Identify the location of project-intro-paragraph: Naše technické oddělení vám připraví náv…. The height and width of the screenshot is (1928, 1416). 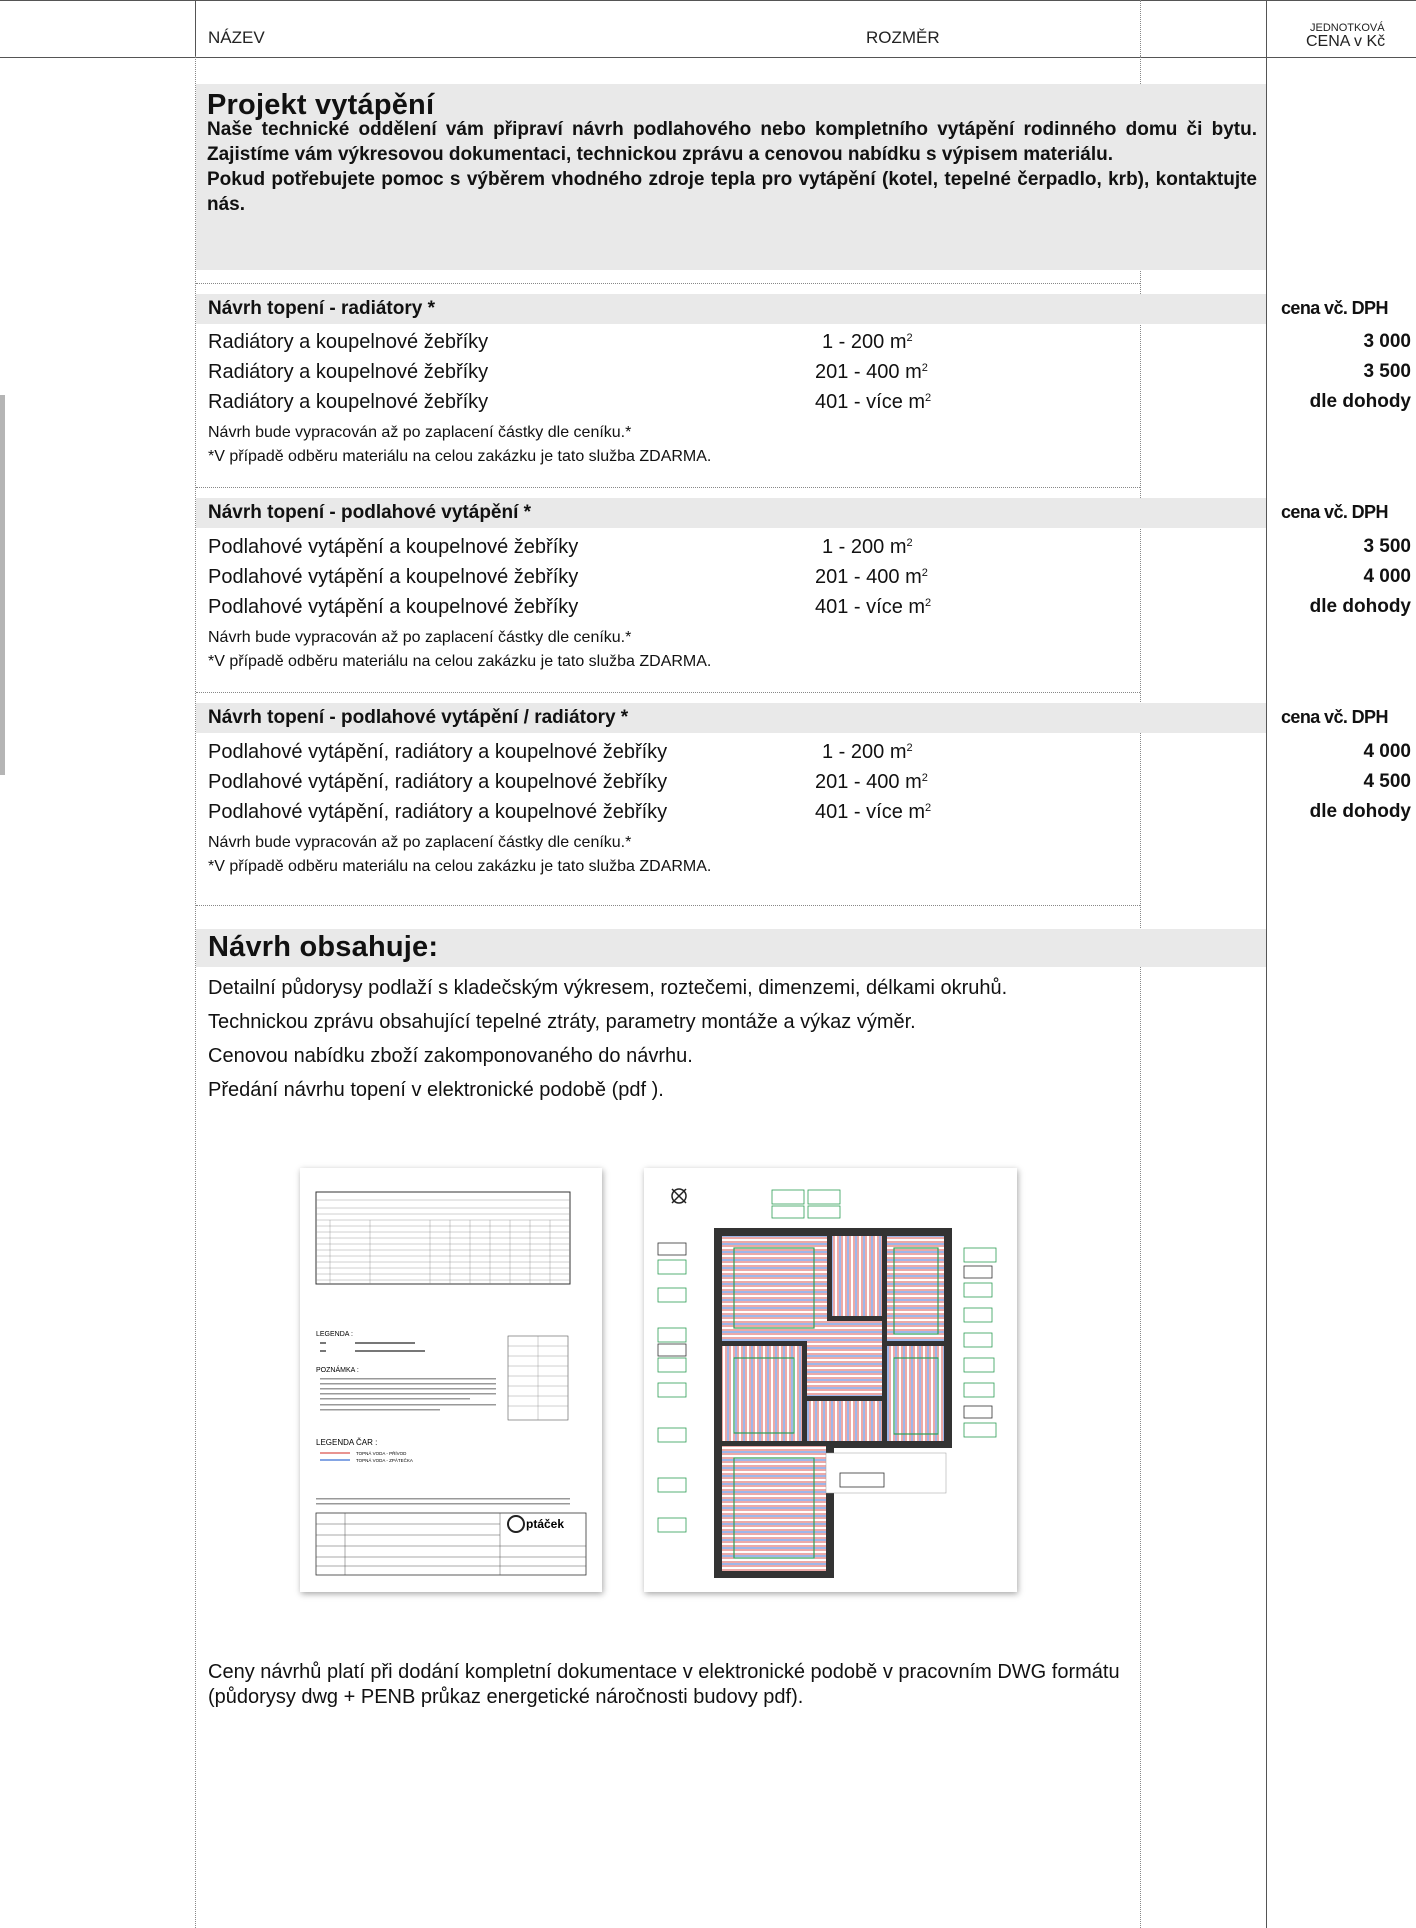
(732, 142).